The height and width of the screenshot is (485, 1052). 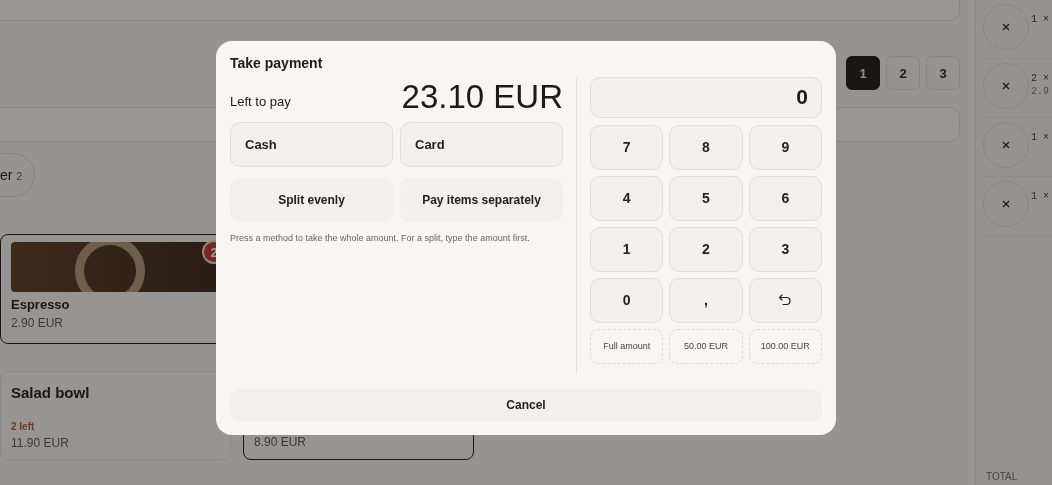 I want to click on line-quantity: 2 ×, so click(x=1040, y=78).